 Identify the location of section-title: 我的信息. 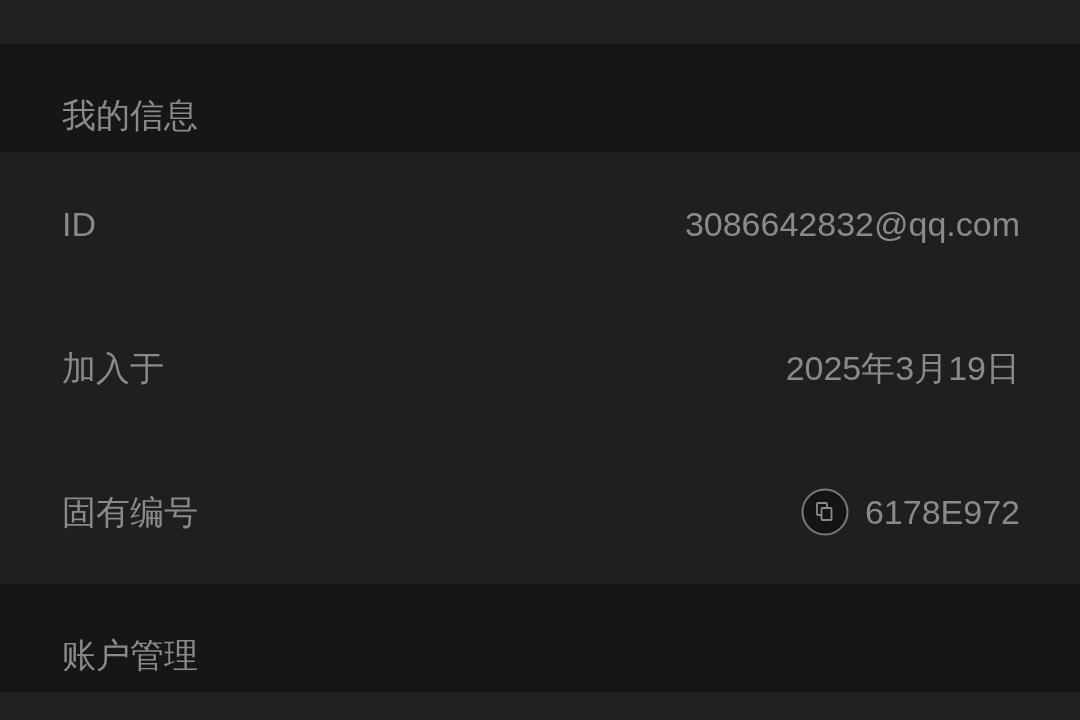
(130, 115).